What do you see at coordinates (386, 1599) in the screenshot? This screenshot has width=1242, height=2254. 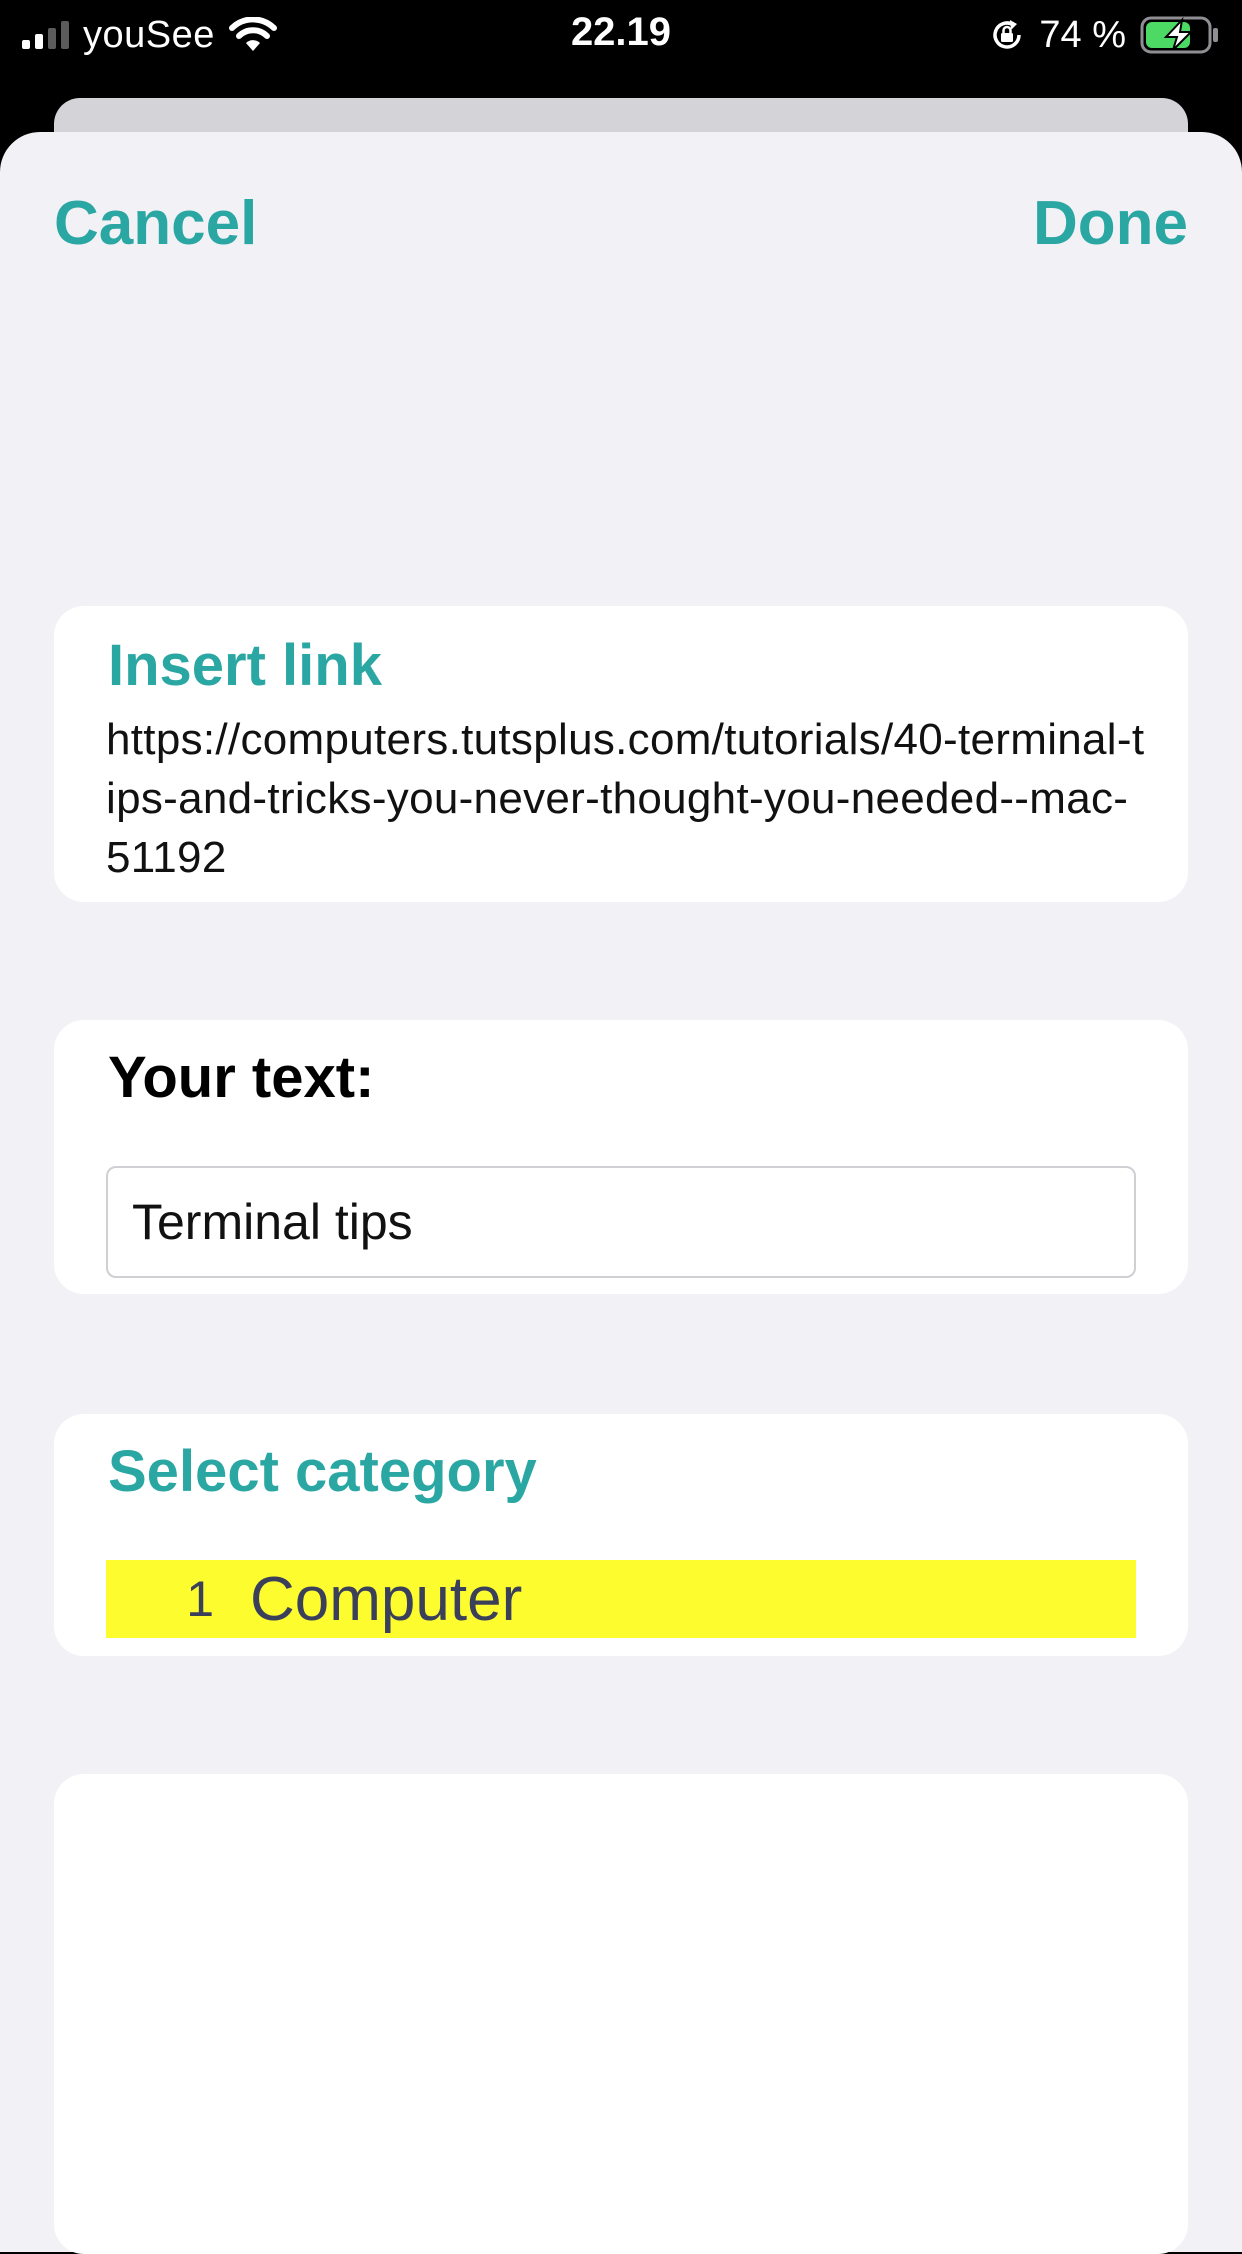 I see `category-name: Computer` at bounding box center [386, 1599].